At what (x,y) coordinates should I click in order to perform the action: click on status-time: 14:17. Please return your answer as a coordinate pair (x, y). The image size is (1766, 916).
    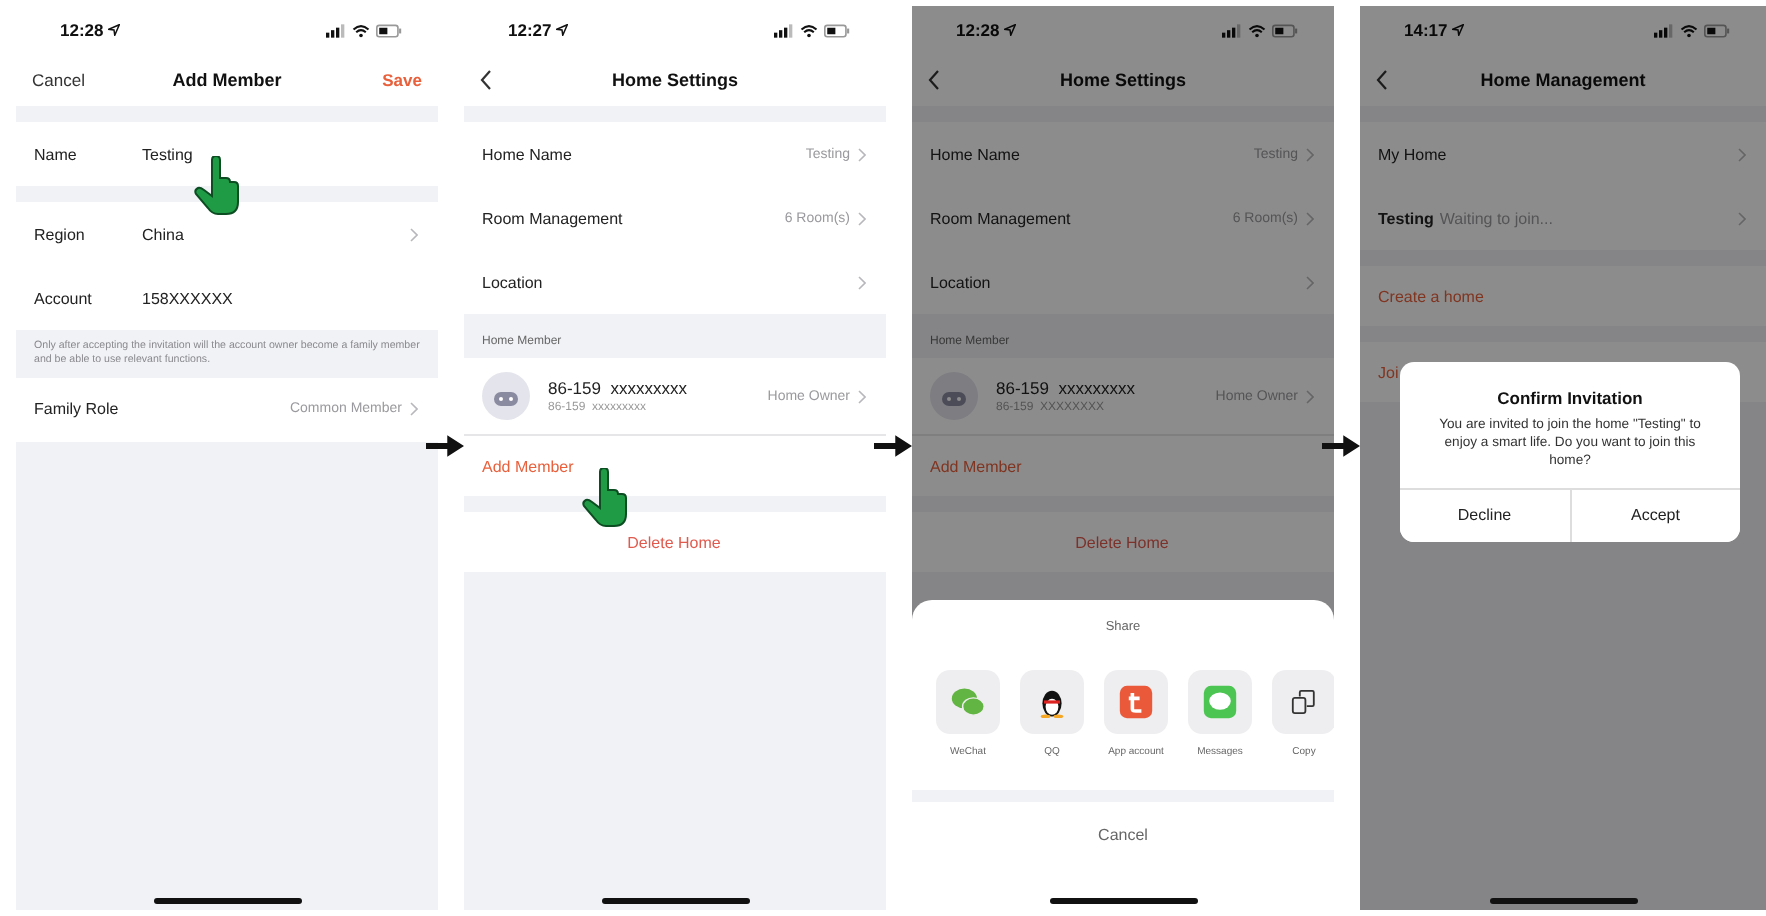
    Looking at the image, I should click on (1426, 30).